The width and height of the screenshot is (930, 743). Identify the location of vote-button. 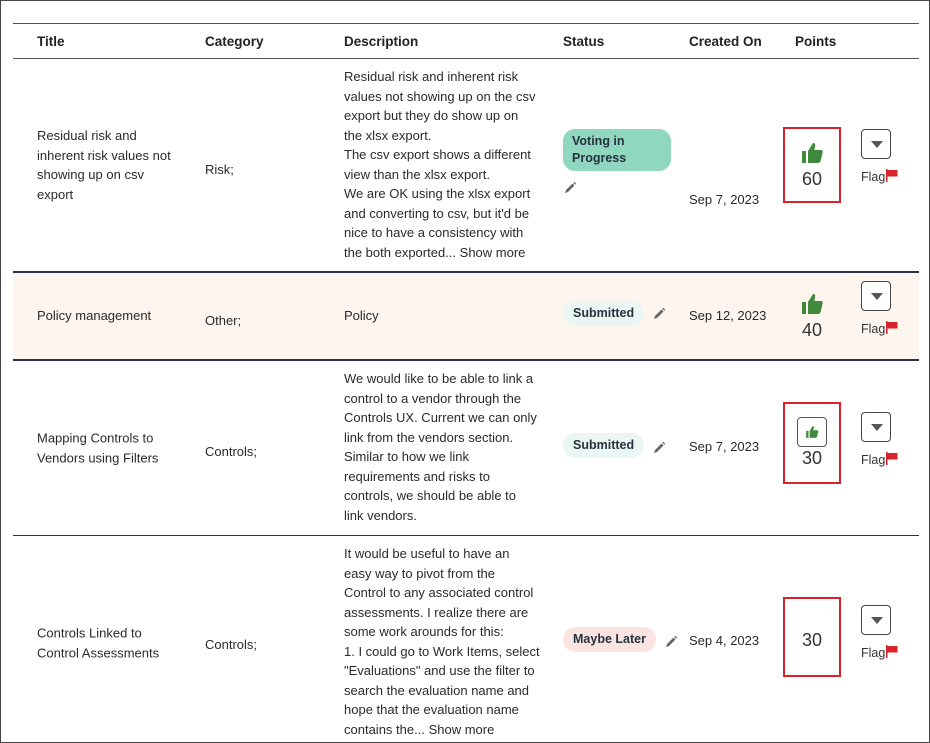
(812, 432).